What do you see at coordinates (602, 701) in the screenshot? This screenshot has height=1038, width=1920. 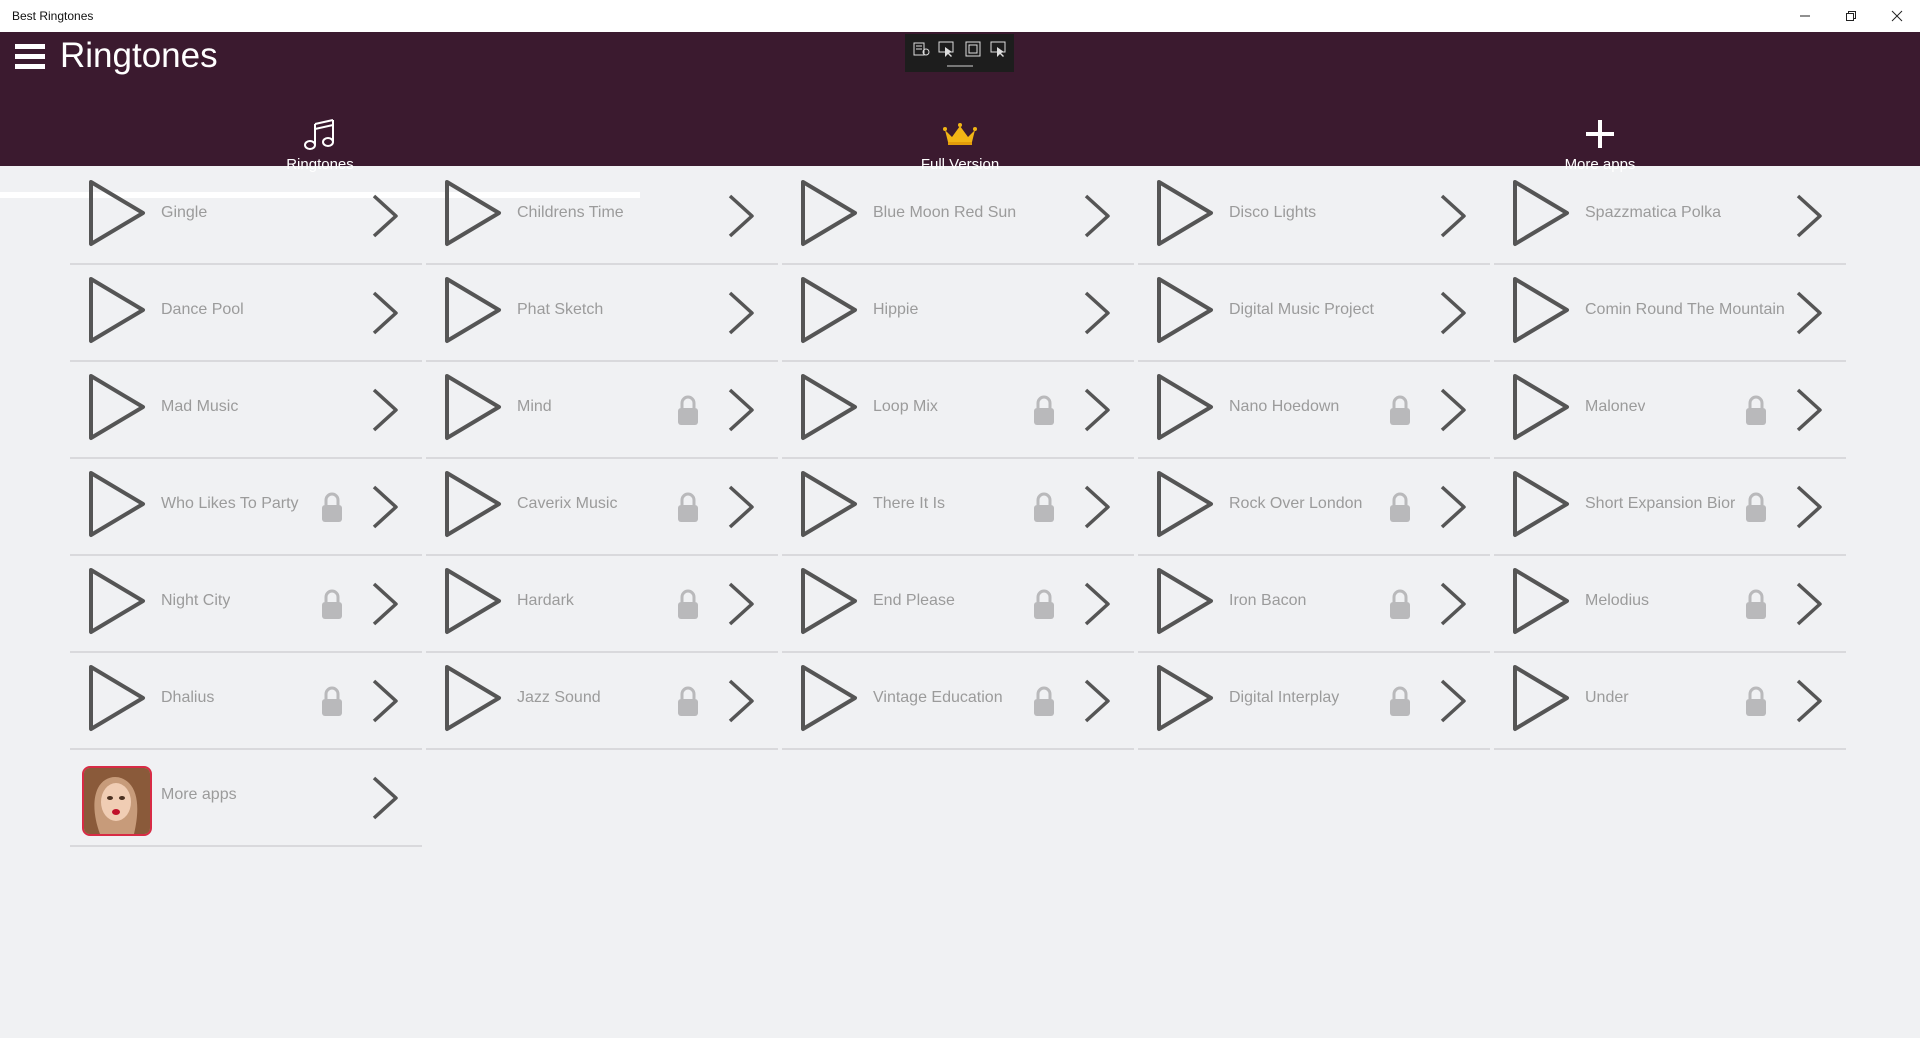 I see `ringtone-item: Jazz Sound` at bounding box center [602, 701].